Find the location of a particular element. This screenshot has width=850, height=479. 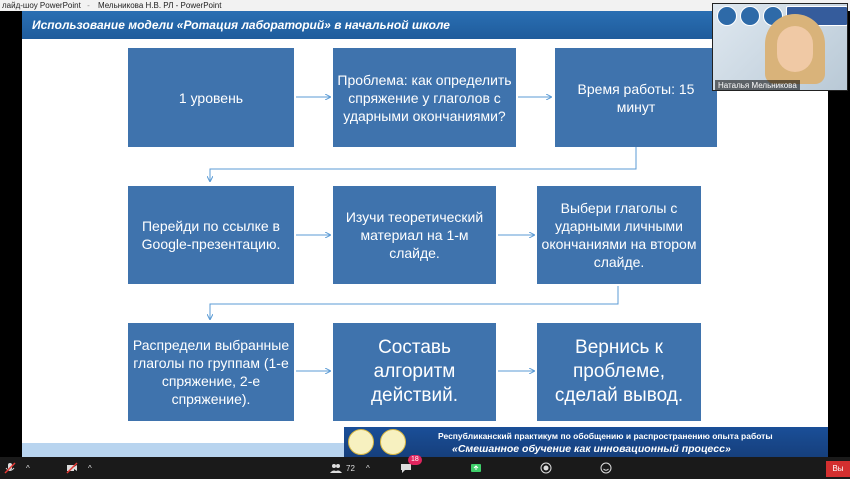

mute-button is located at coordinates (10, 468).